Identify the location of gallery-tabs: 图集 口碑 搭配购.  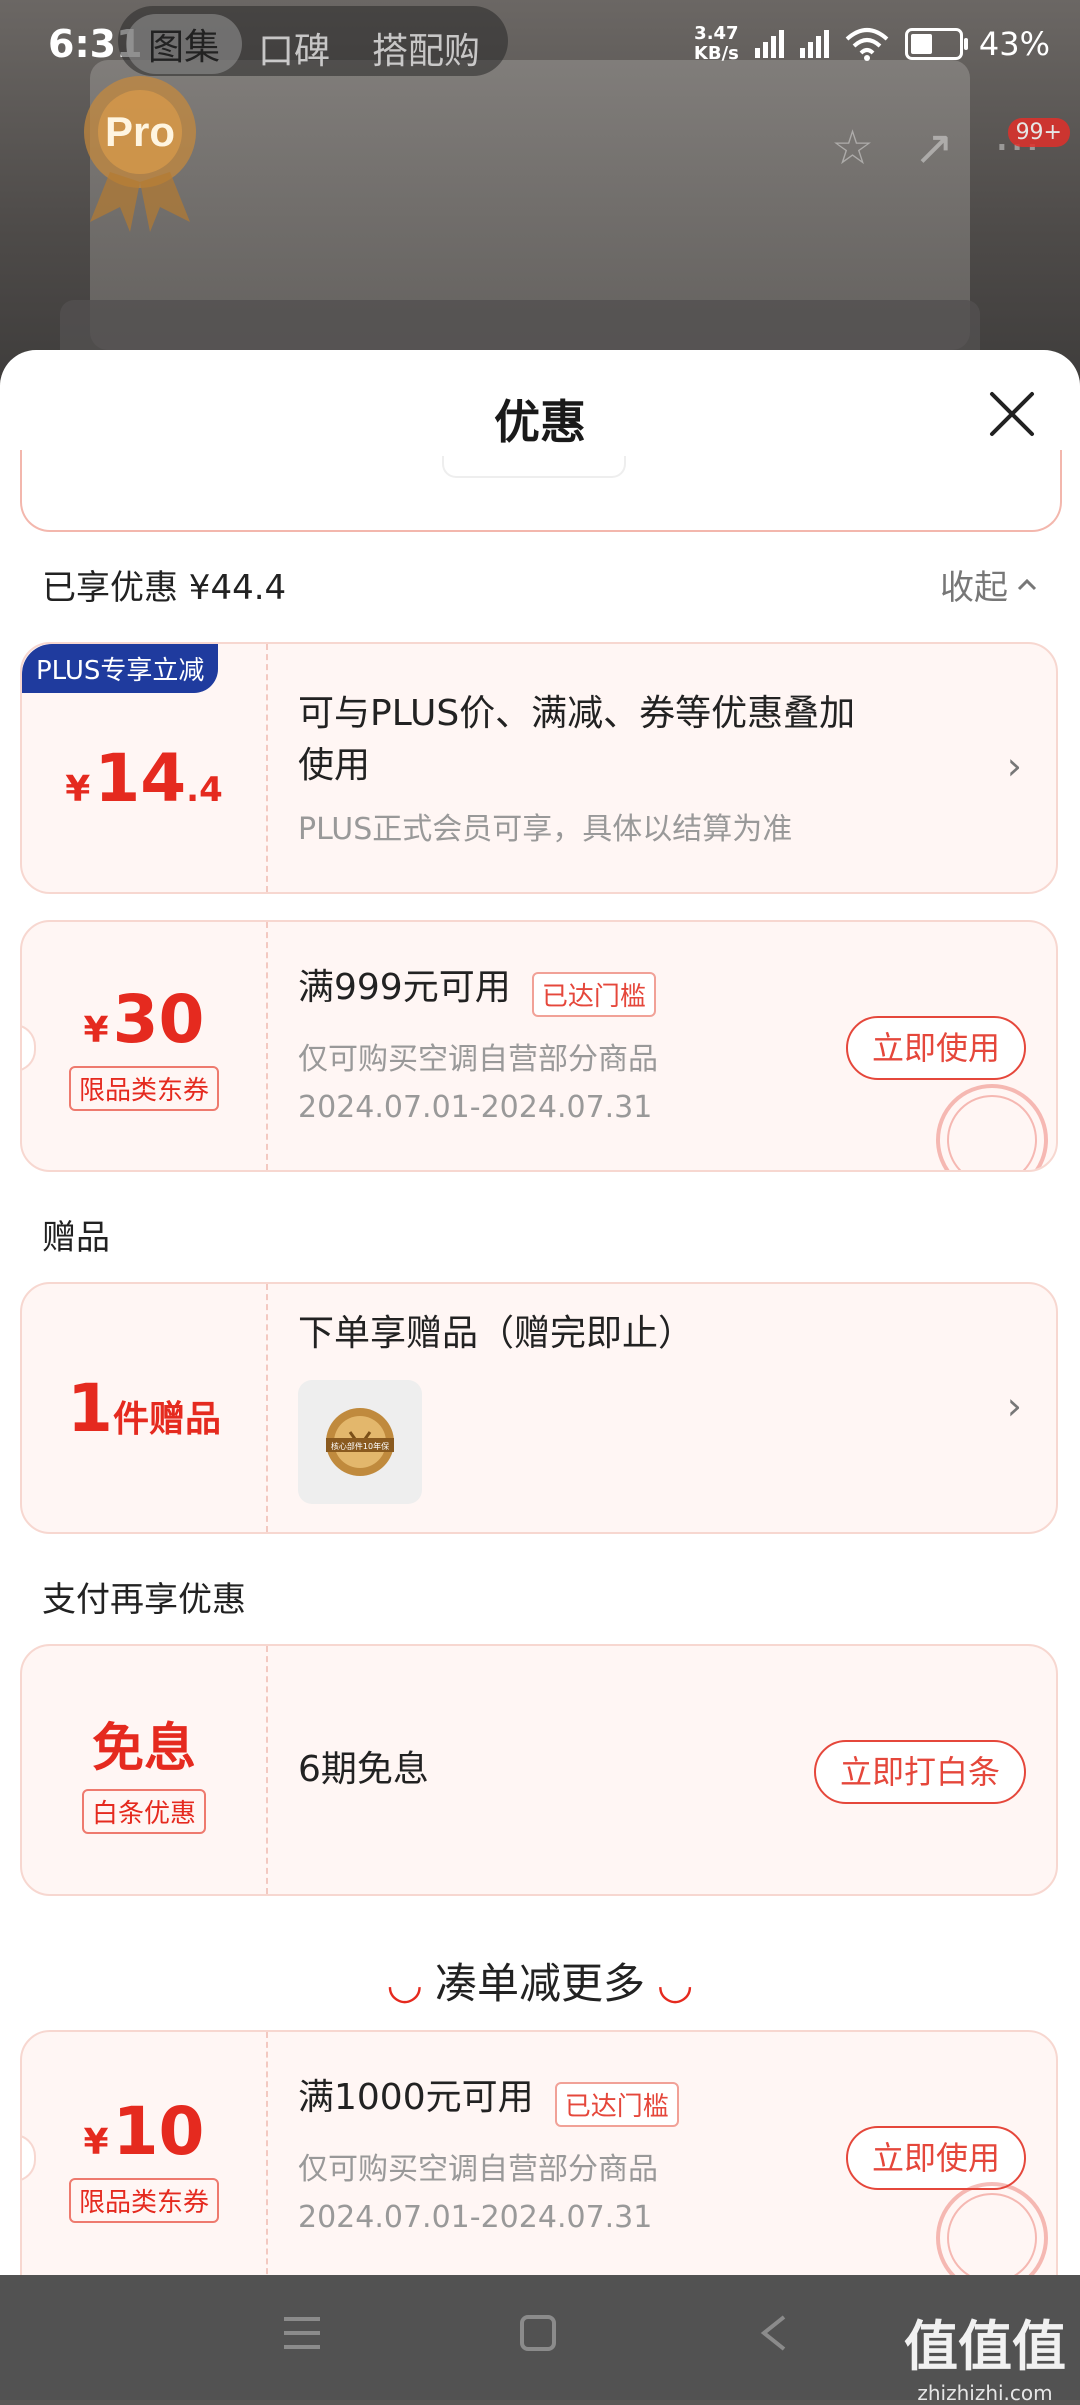
(313, 41).